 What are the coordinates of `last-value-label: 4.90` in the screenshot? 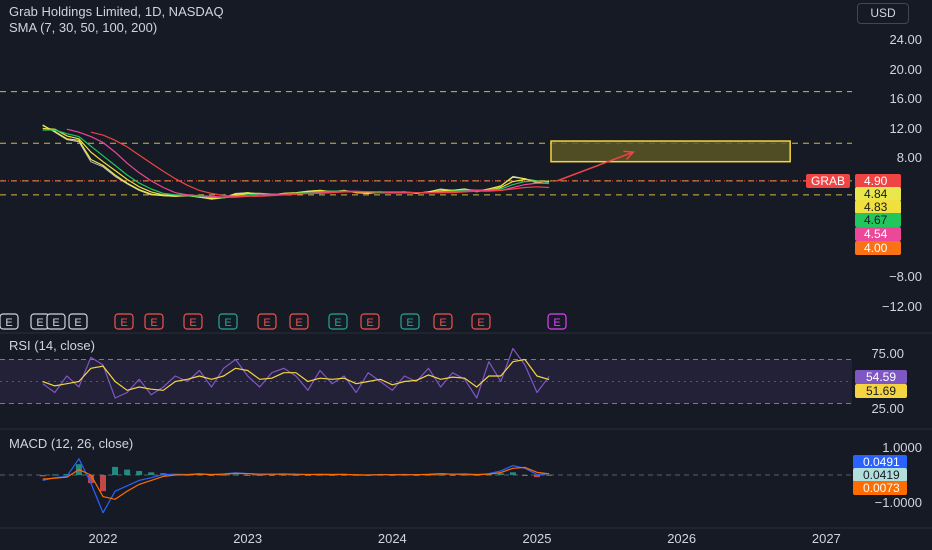 It's located at (876, 181).